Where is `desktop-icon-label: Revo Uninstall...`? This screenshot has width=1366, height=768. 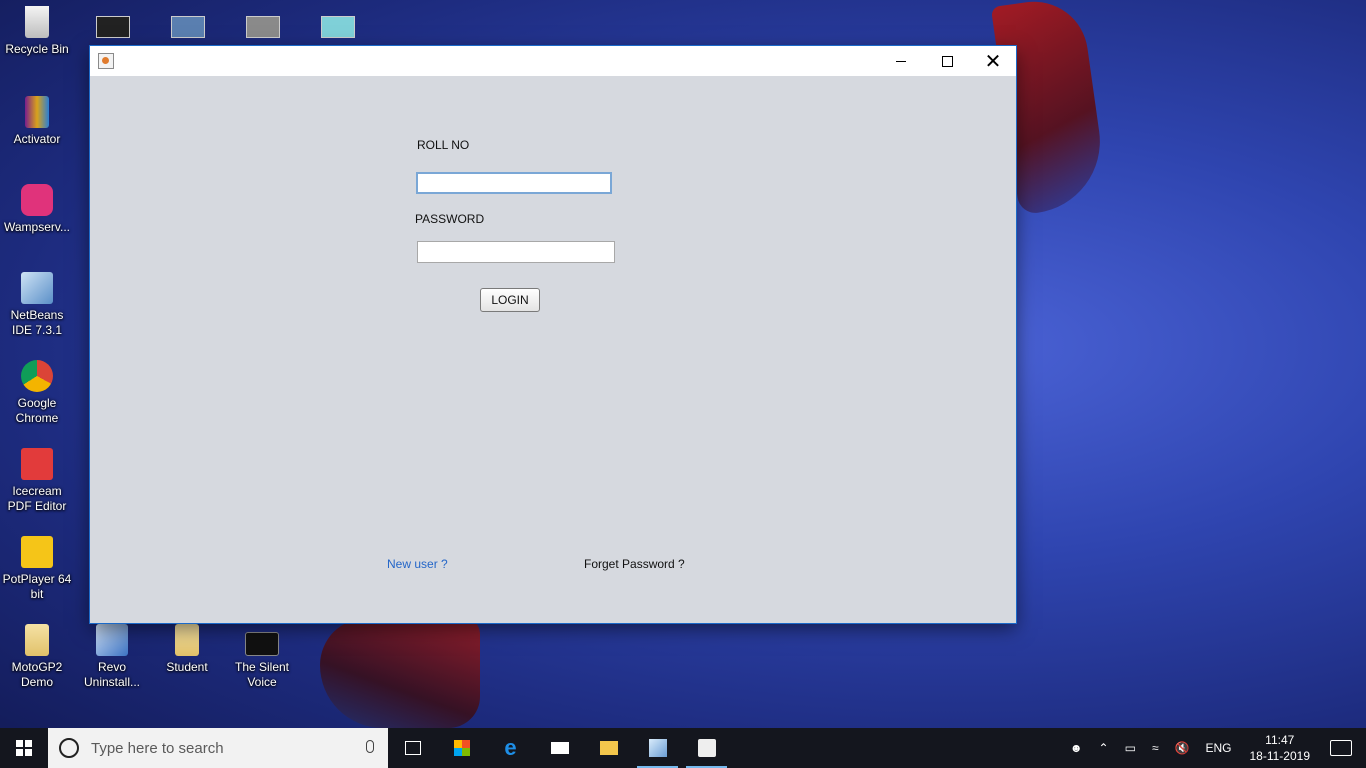 desktop-icon-label: Revo Uninstall... is located at coordinates (112, 674).